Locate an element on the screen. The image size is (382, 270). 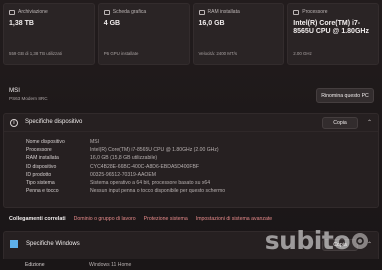
spec-row: Nome dispositivo MSI is located at coordinates (125, 142).